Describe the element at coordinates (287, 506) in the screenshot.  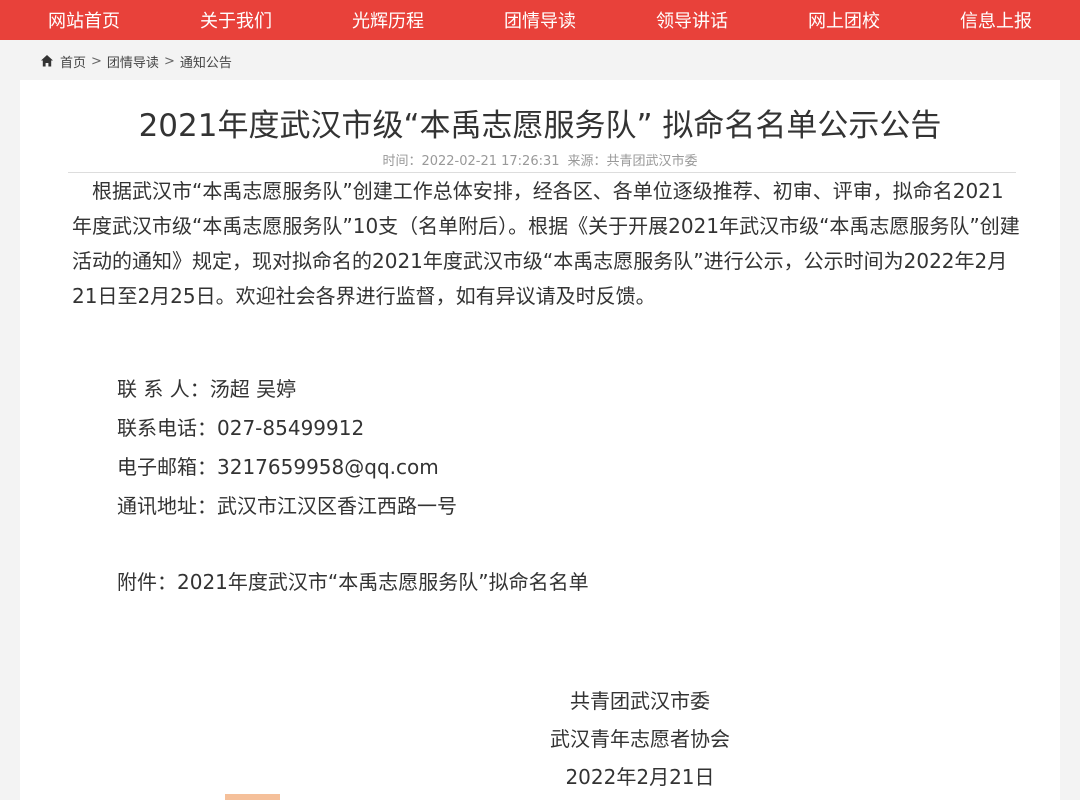
I see `contact-address: 通讯地址：武汉市江汉区香江西路一号` at that location.